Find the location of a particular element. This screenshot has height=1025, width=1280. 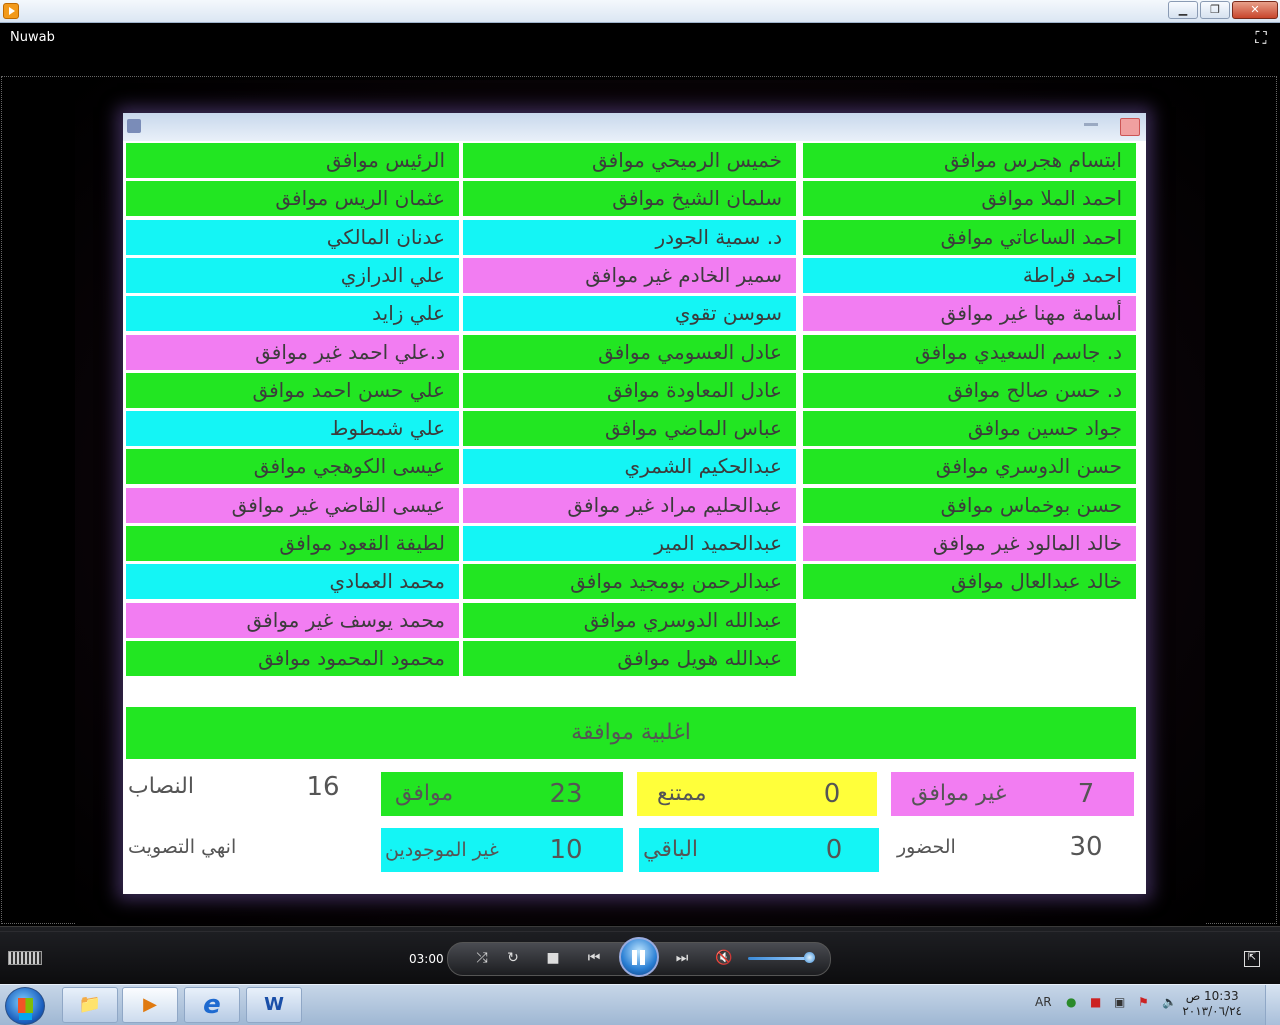

member-vote-left-8: عيسى الكوهجي موافق is located at coordinates (292, 467).